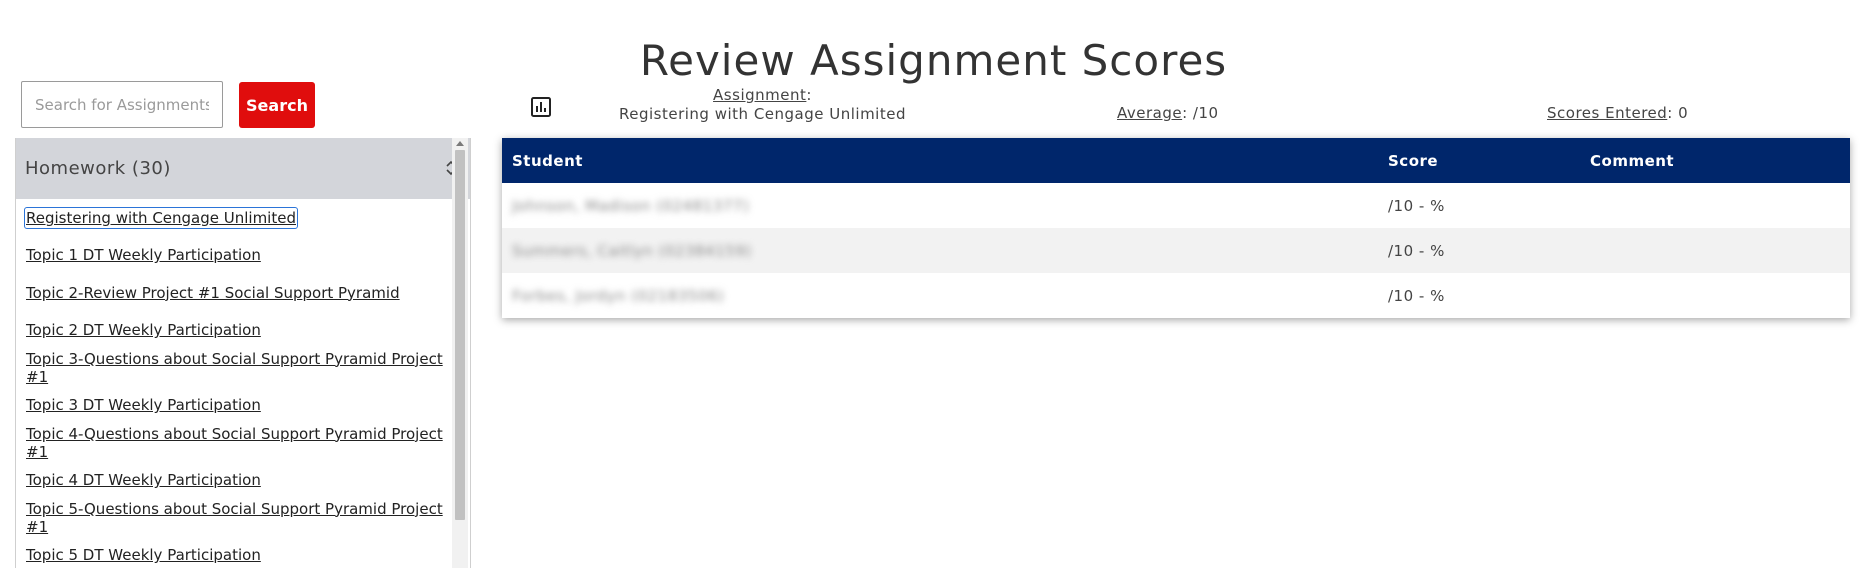 This screenshot has width=1867, height=568. I want to click on table-row: Forbes, Jordyn (02183506) /10 - %, so click(1176, 295).